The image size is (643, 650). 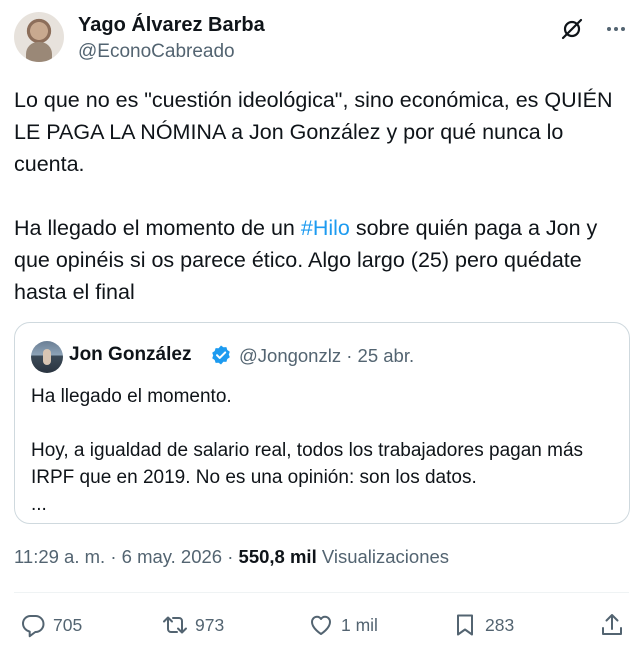 What do you see at coordinates (172, 556) in the screenshot?
I see `tweet-date: 6 may. 2026` at bounding box center [172, 556].